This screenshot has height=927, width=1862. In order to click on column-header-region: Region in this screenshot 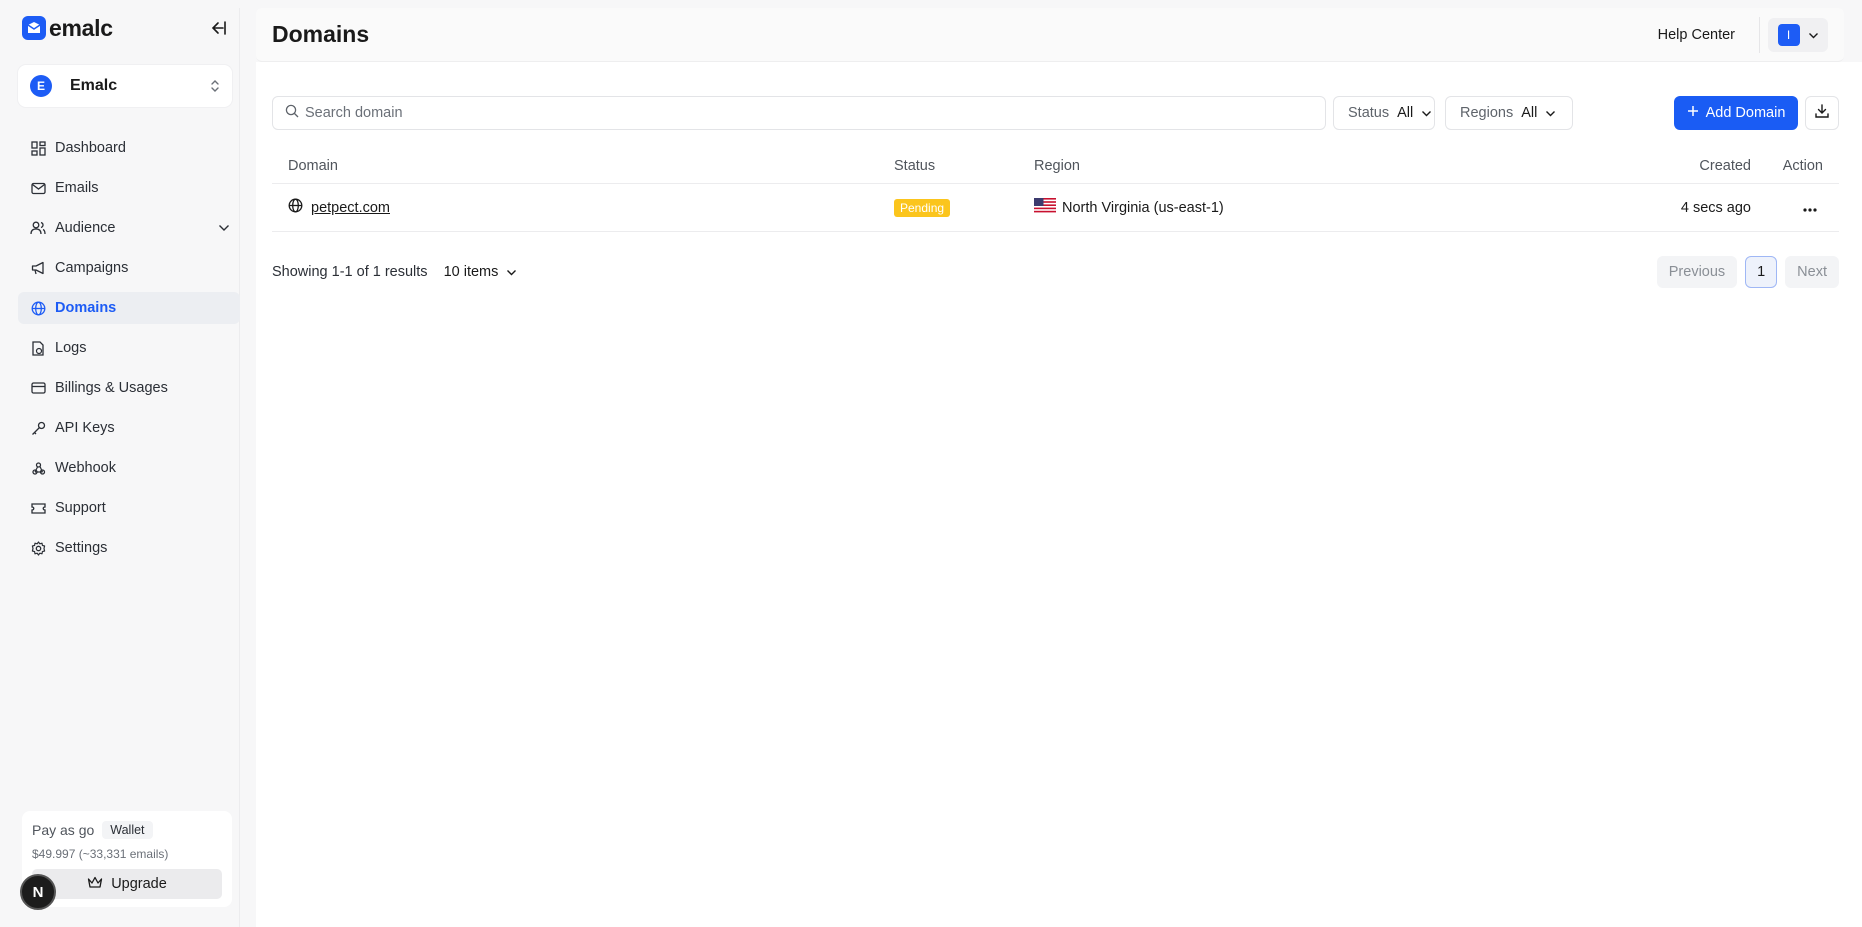, I will do `click(1057, 166)`.